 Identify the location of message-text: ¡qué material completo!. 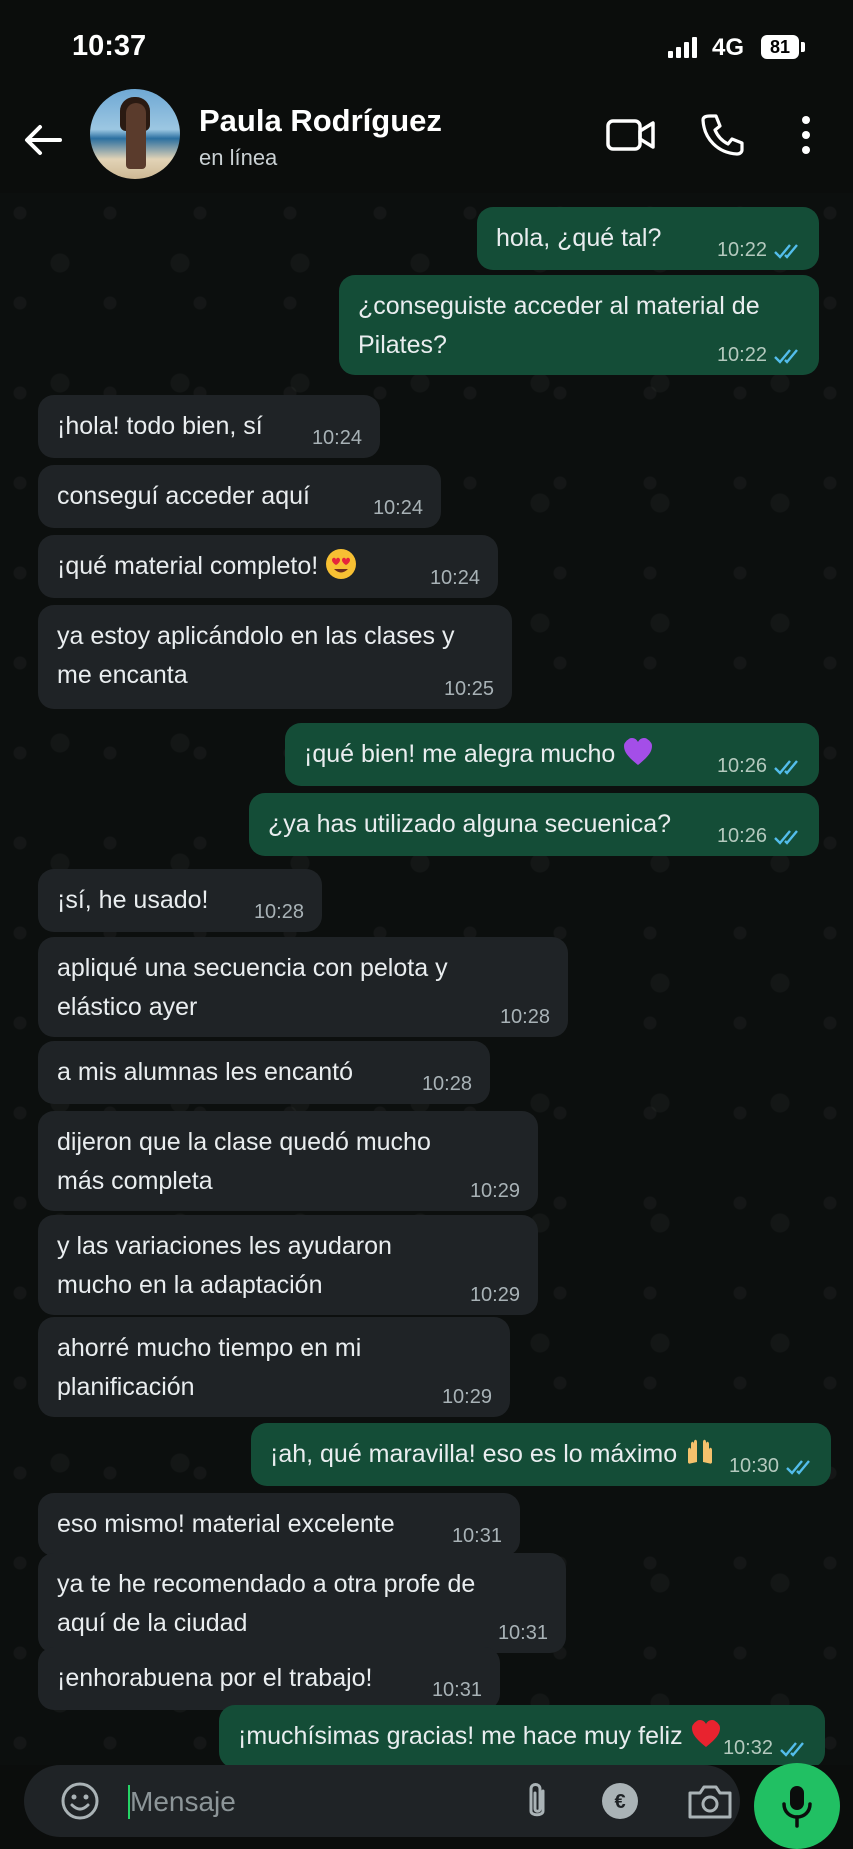
(268, 566).